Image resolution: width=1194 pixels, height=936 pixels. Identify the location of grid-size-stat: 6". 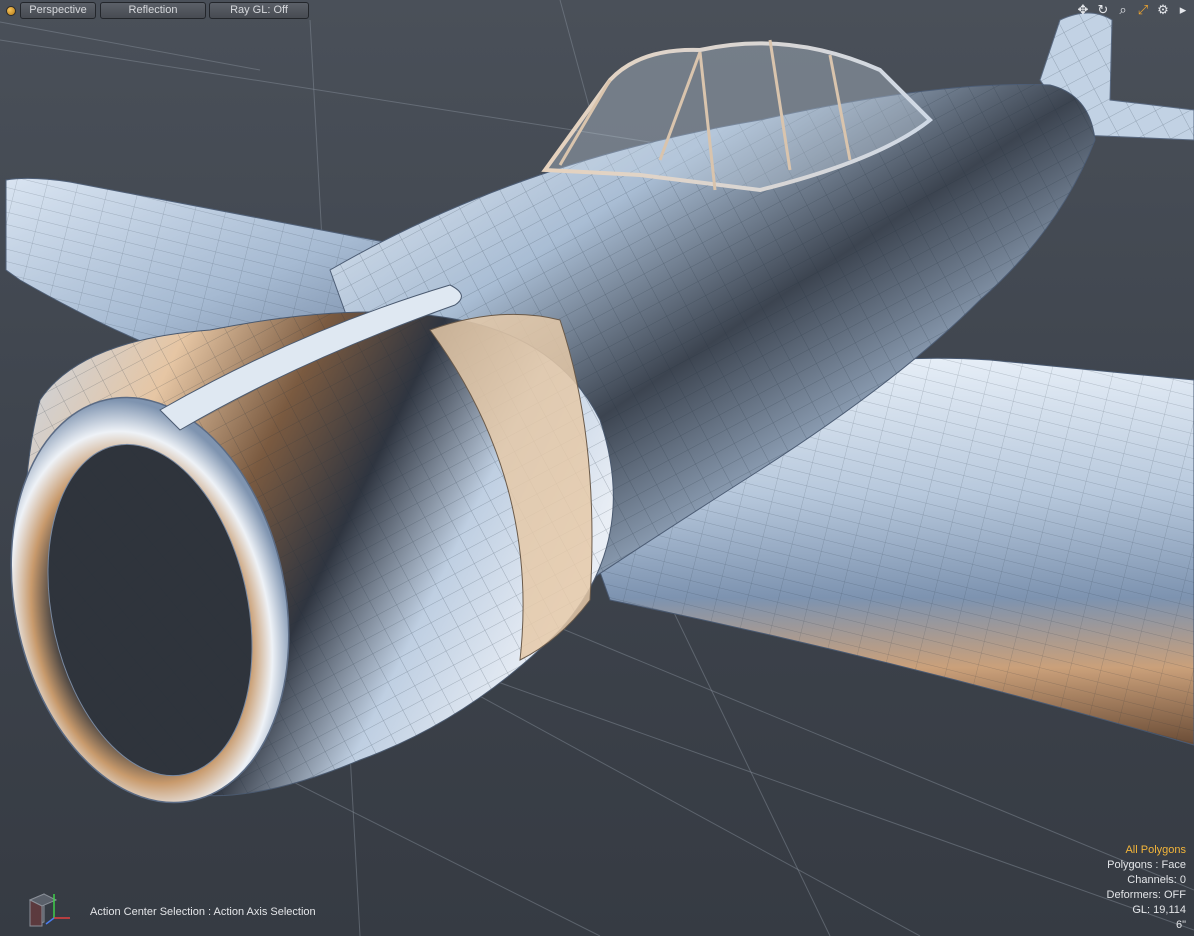
(1180, 925).